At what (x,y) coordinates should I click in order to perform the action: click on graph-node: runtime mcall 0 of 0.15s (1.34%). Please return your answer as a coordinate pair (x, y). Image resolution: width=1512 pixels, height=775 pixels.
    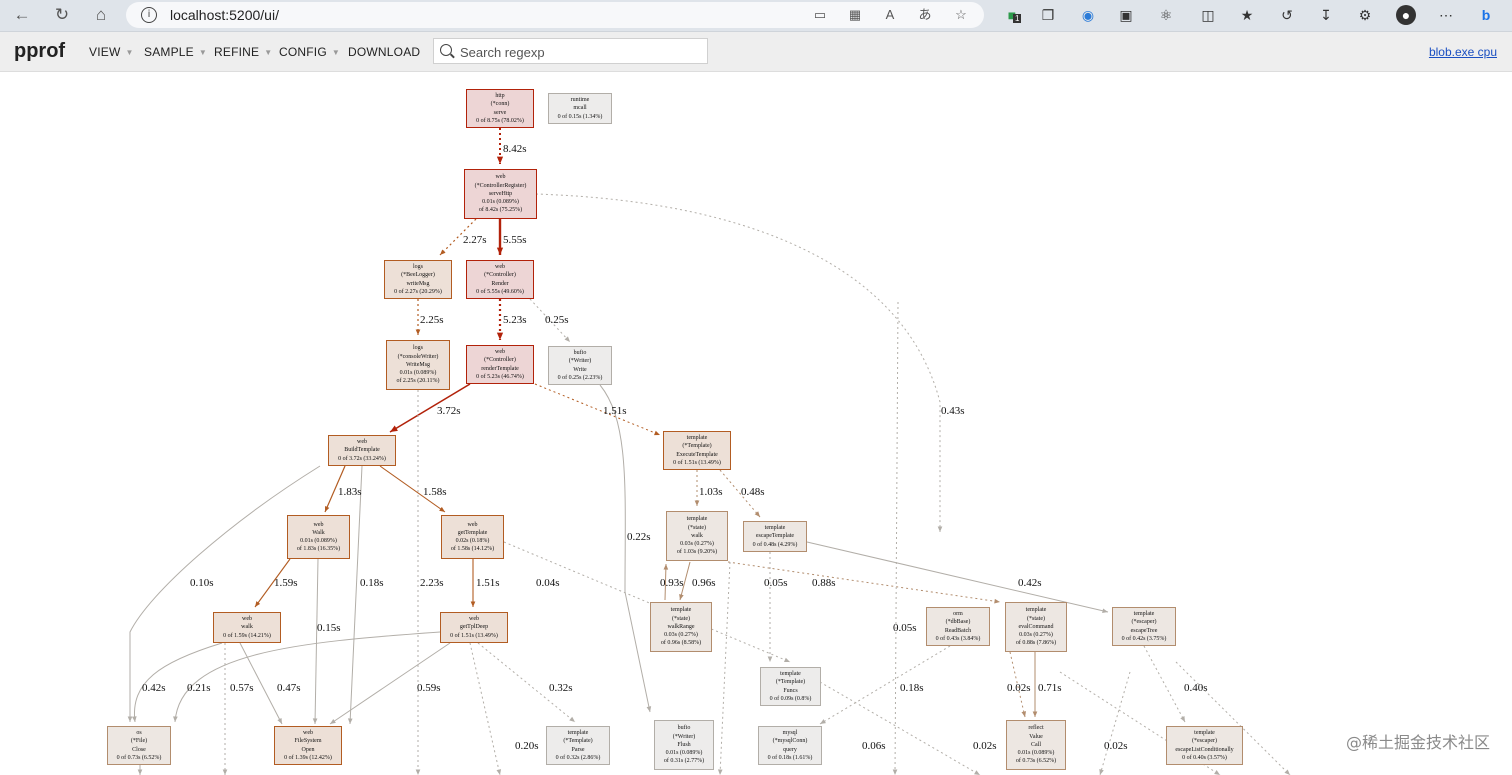
    Looking at the image, I should click on (580, 108).